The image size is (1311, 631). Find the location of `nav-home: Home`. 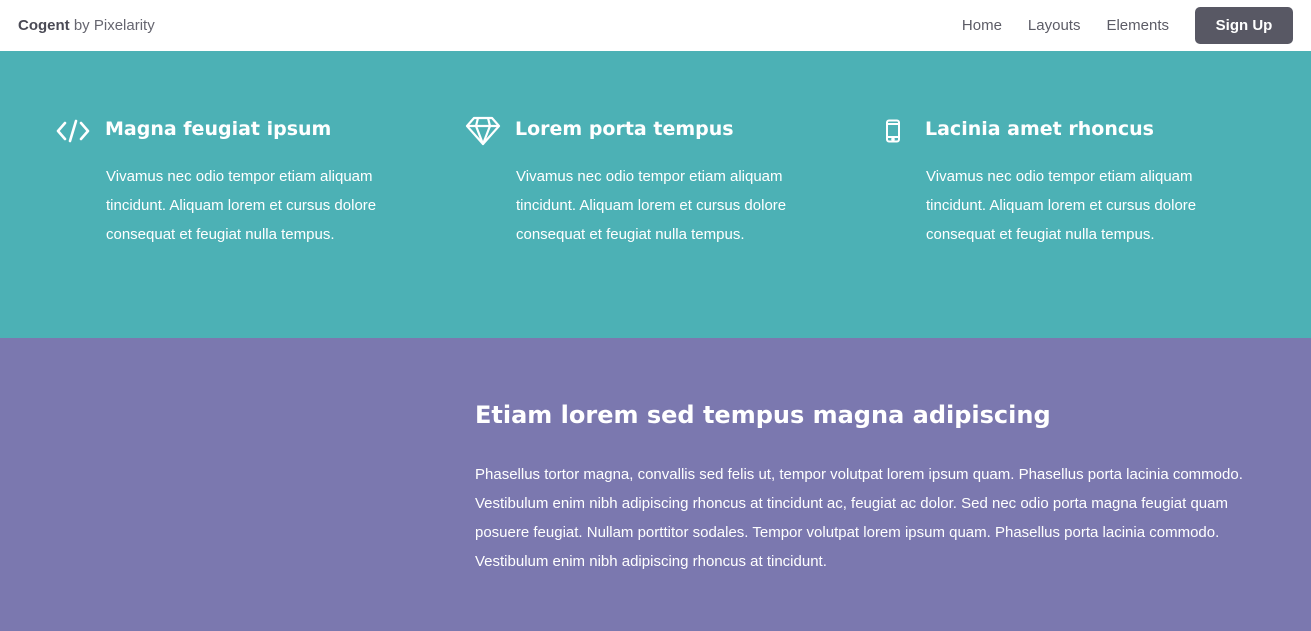

nav-home: Home is located at coordinates (982, 25).